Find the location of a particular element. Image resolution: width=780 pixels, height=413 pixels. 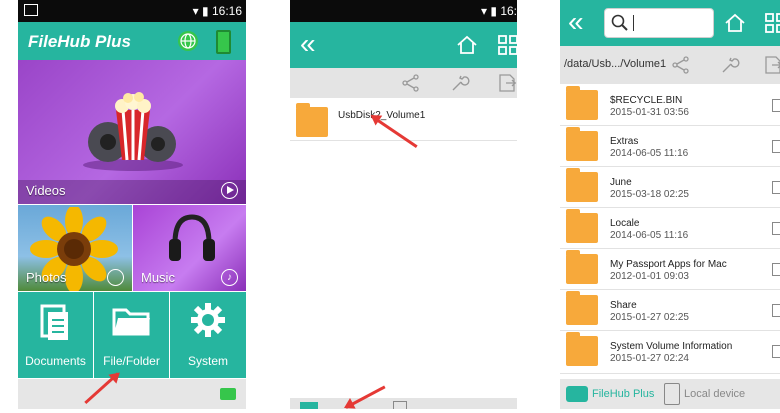

text-cursor is located at coordinates (633, 23).